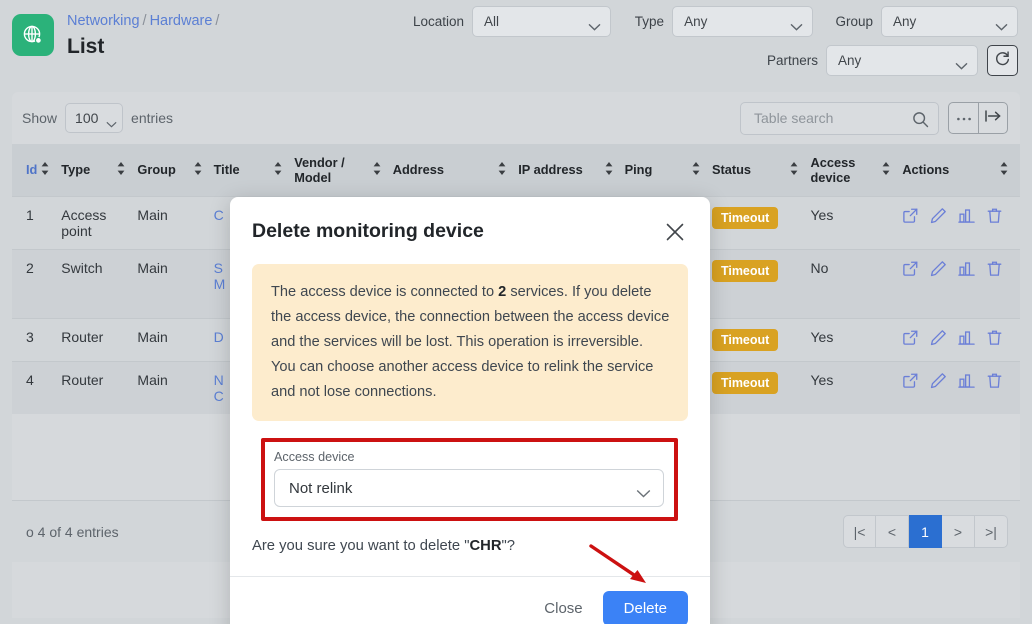  Describe the element at coordinates (993, 118) in the screenshot. I see `expand-table-button` at that location.